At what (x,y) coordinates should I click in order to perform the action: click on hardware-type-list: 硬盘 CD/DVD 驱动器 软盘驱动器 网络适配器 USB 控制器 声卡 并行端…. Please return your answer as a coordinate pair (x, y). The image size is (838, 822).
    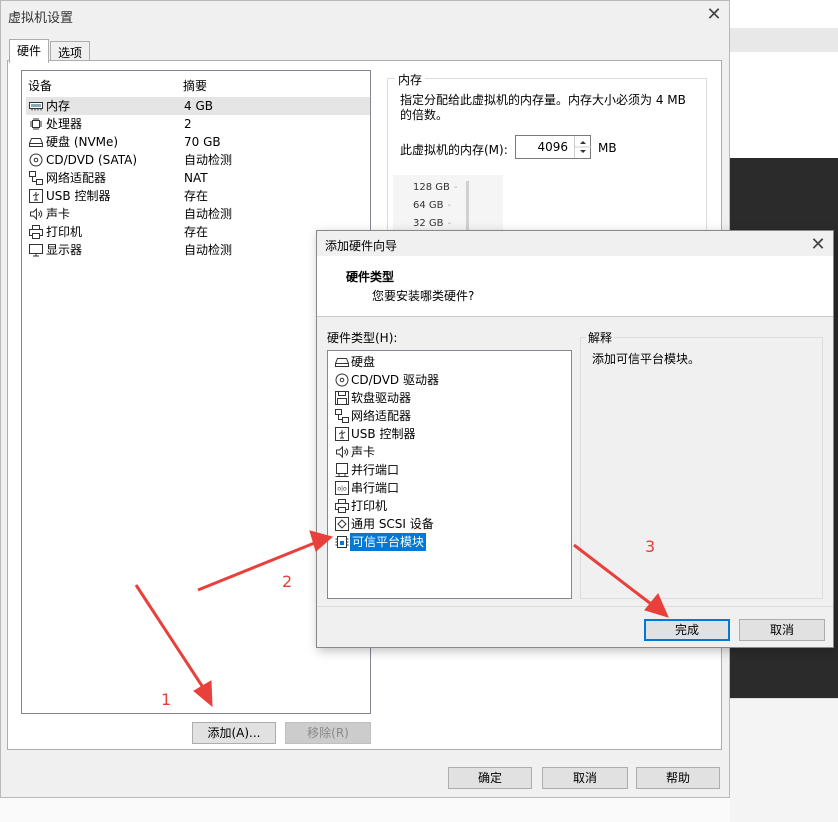
    Looking at the image, I should click on (449, 474).